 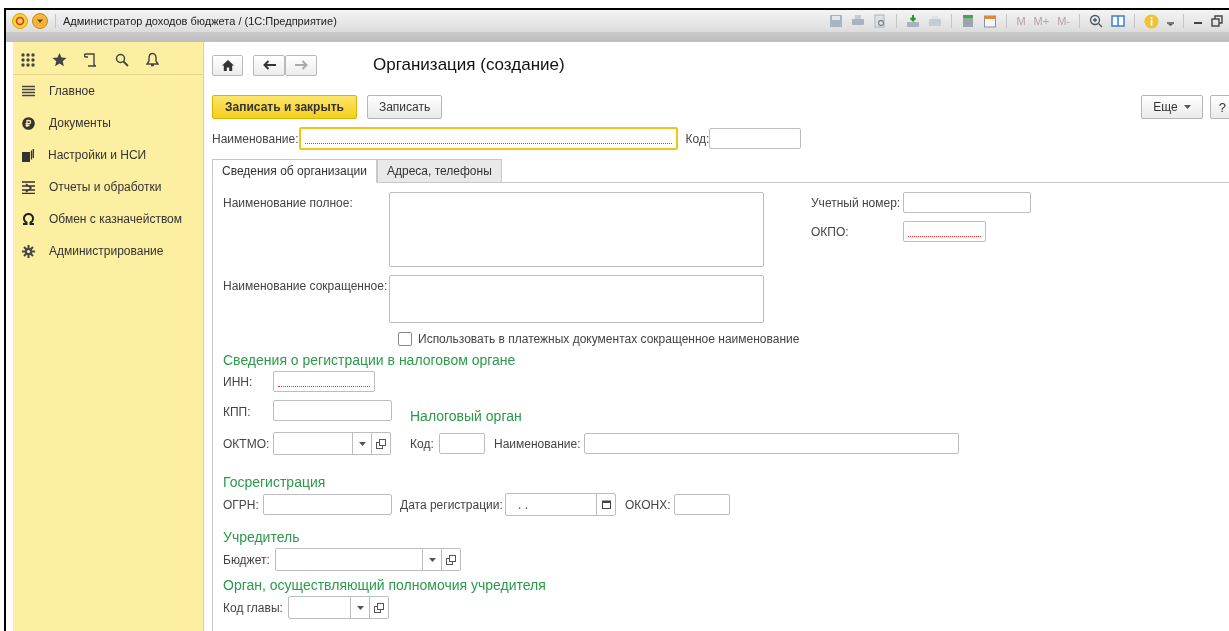 What do you see at coordinates (830, 231) in the screenshot?
I see `field-label: ОКПО:` at bounding box center [830, 231].